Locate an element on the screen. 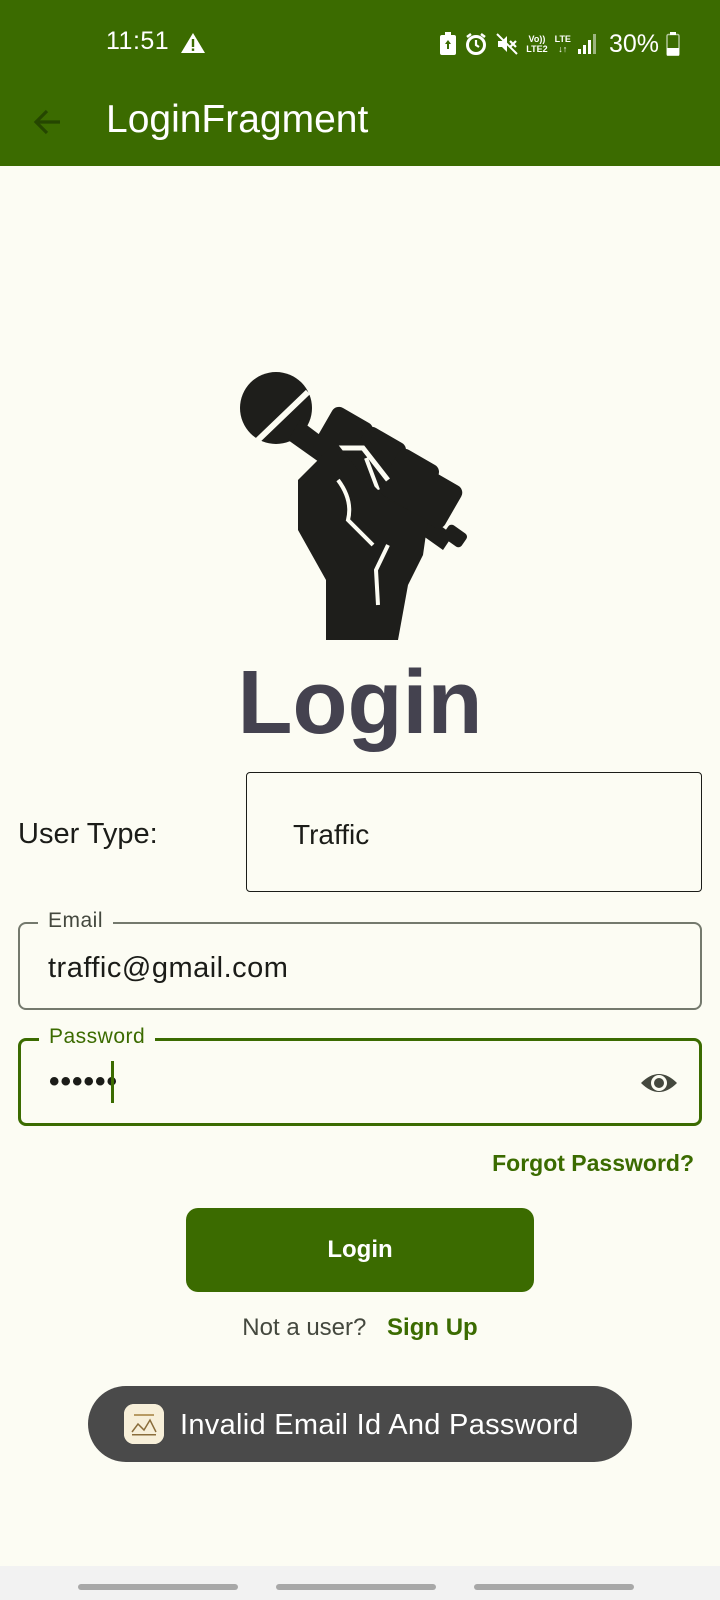  alarm-icon is located at coordinates (476, 44).